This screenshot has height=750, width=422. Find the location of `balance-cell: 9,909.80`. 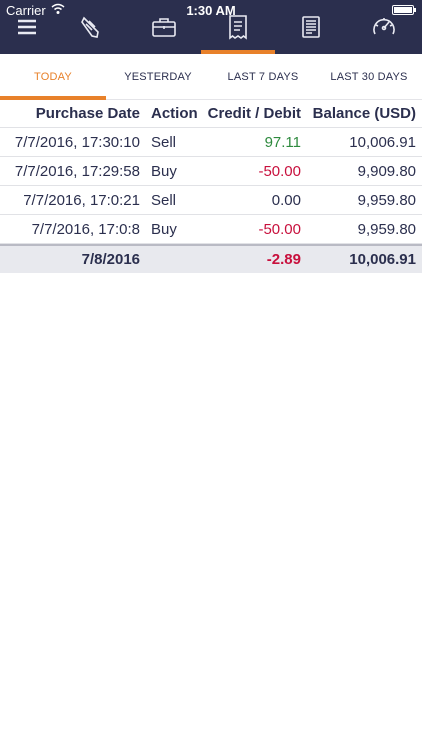

balance-cell: 9,909.80 is located at coordinates (386, 171).